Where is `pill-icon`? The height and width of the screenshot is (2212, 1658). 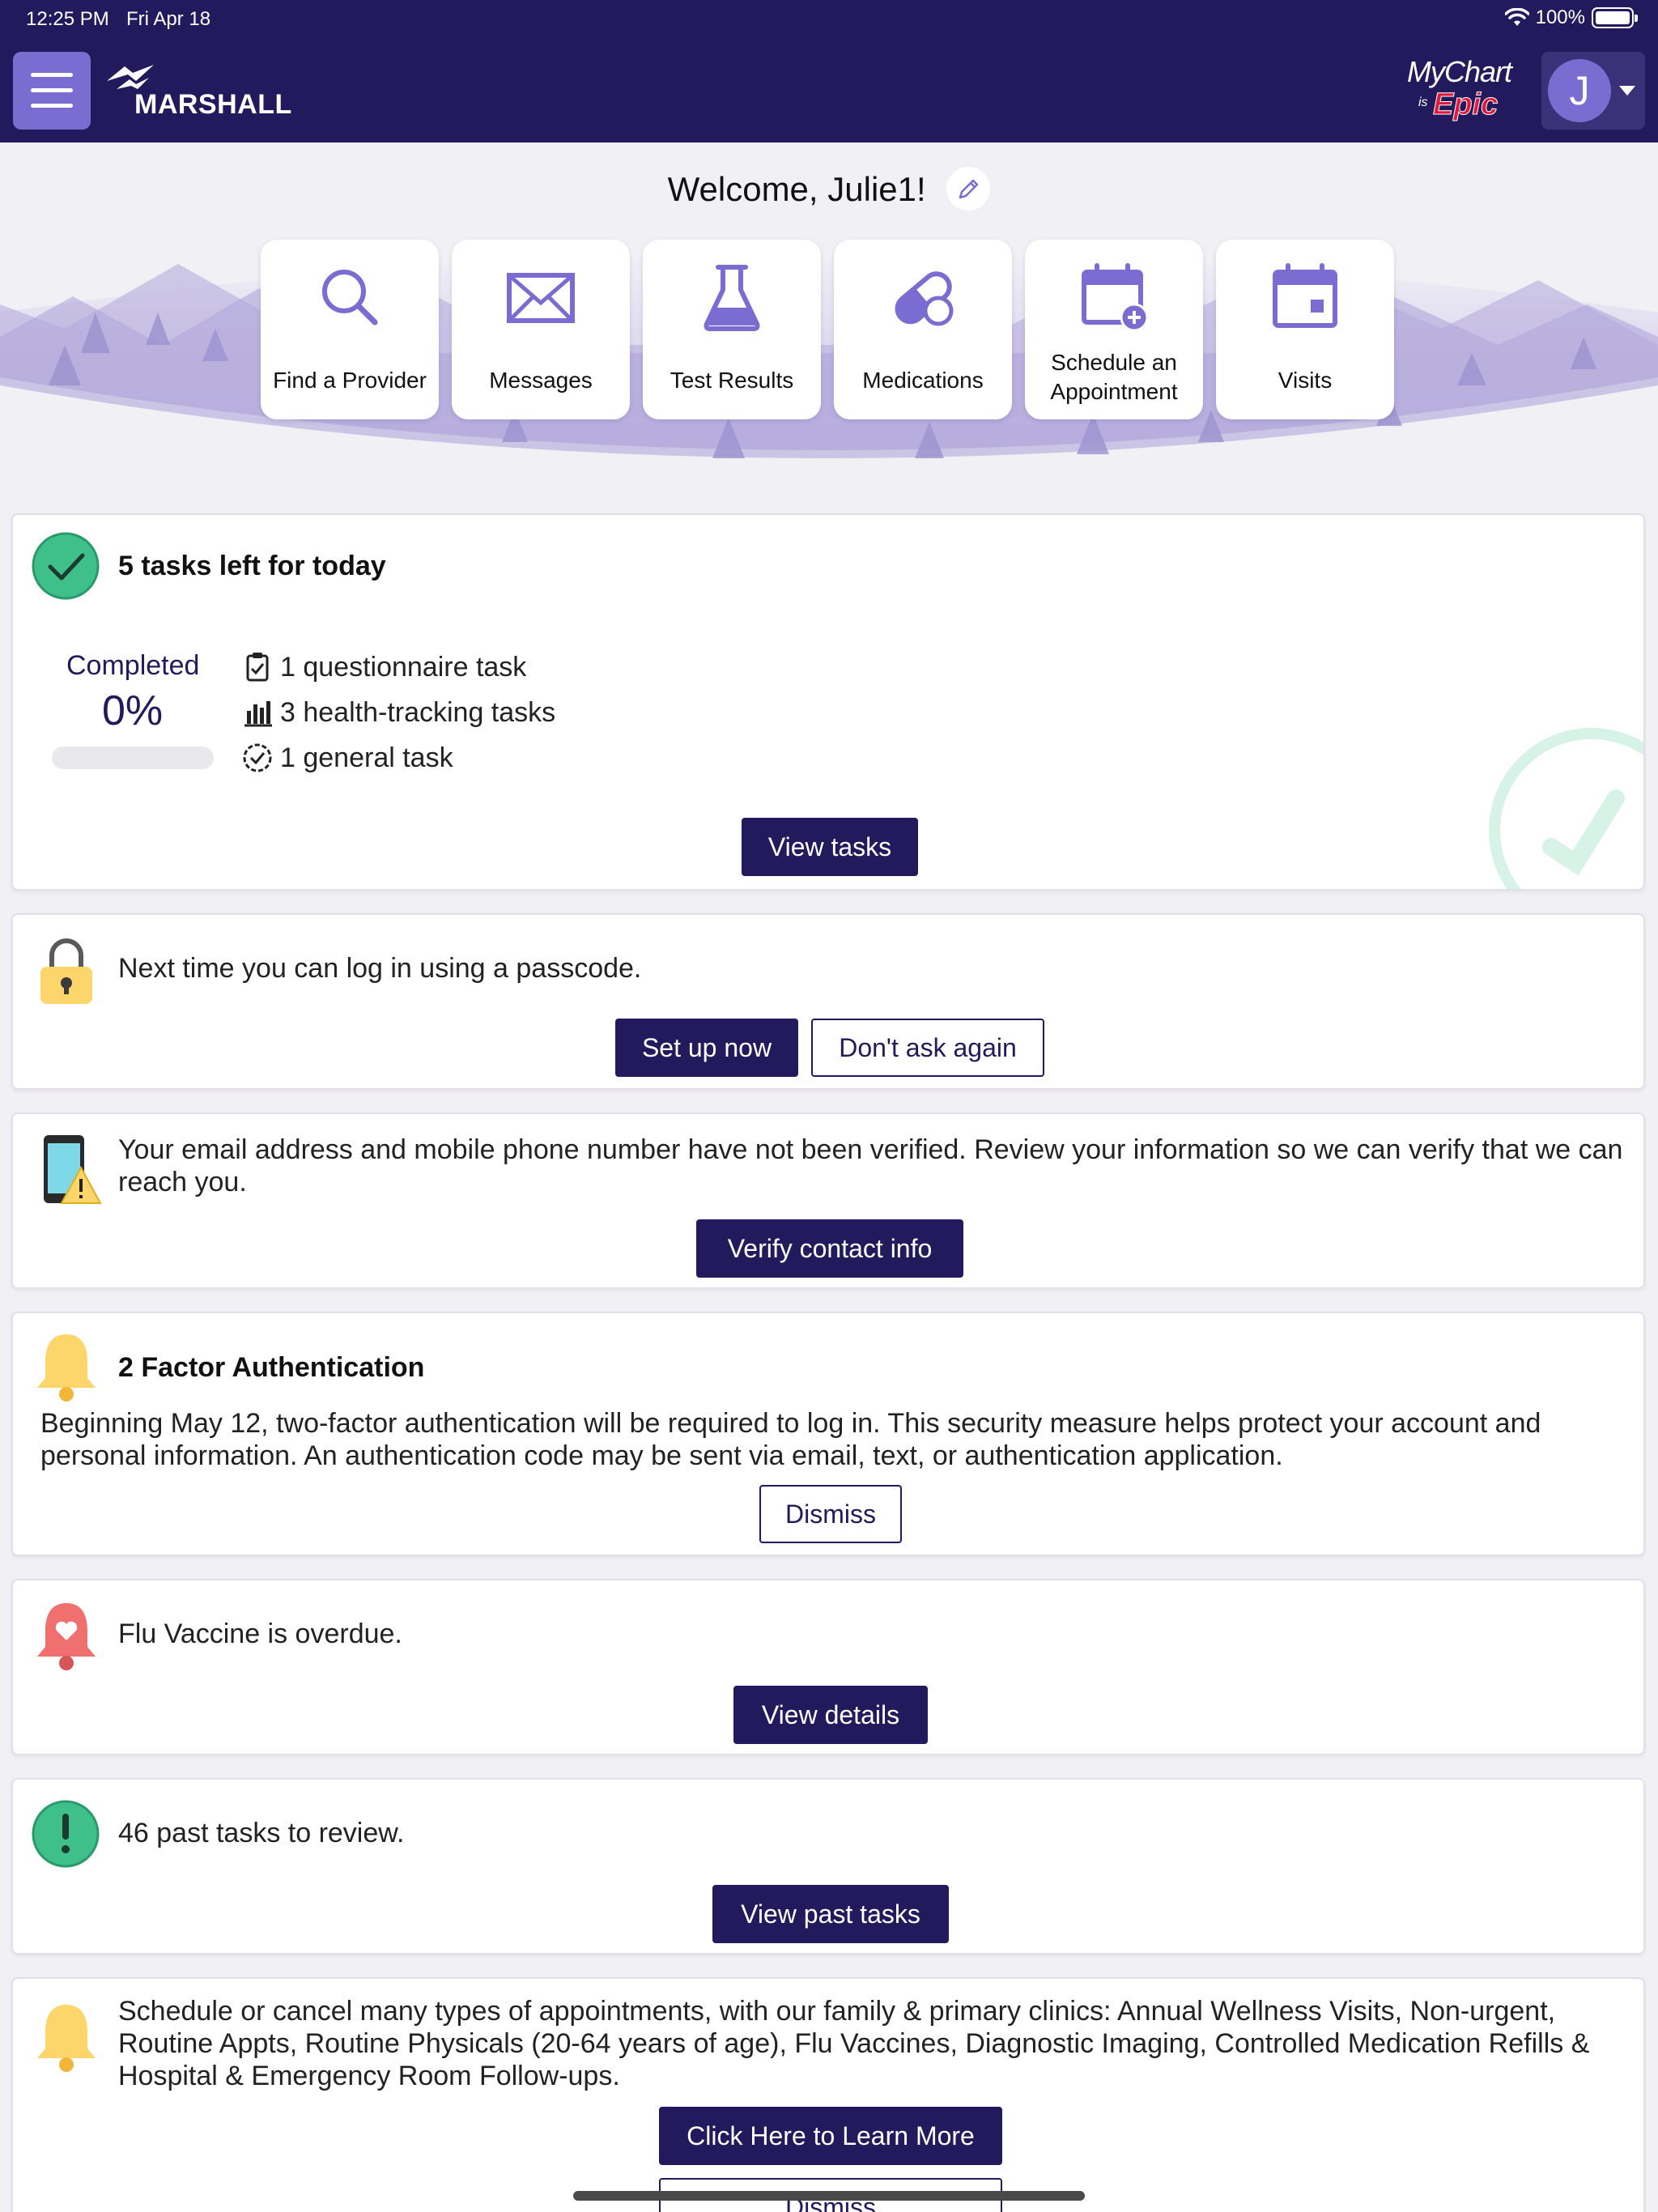
pill-icon is located at coordinates (924, 299).